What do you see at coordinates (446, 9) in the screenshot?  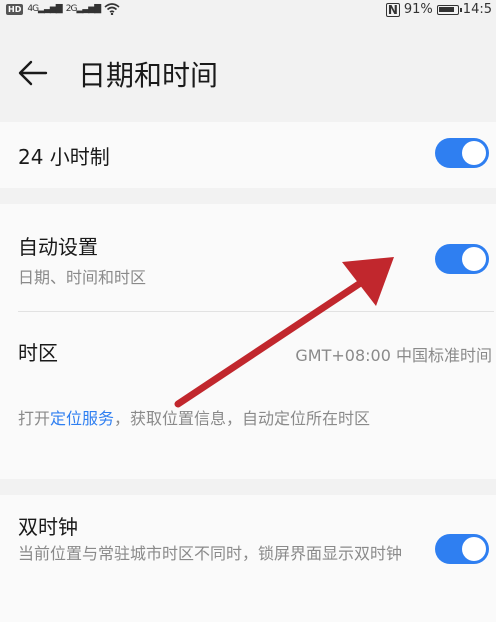 I see `battery-fill` at bounding box center [446, 9].